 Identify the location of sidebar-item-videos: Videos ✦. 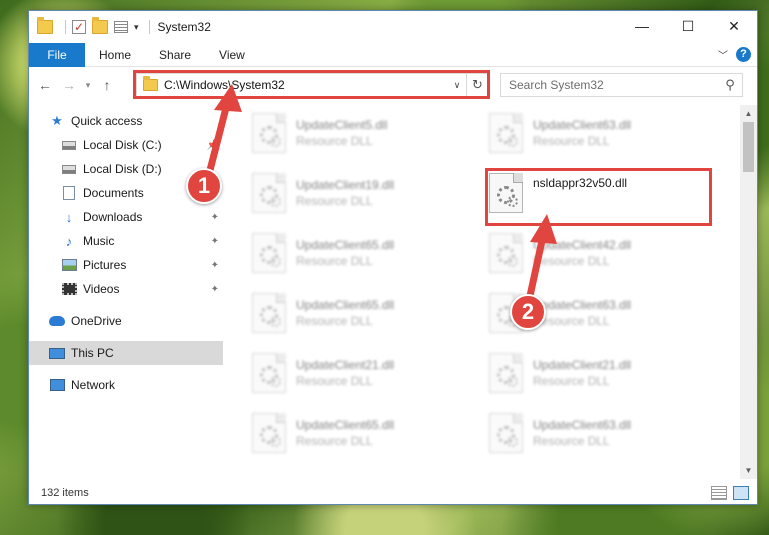
(126, 289).